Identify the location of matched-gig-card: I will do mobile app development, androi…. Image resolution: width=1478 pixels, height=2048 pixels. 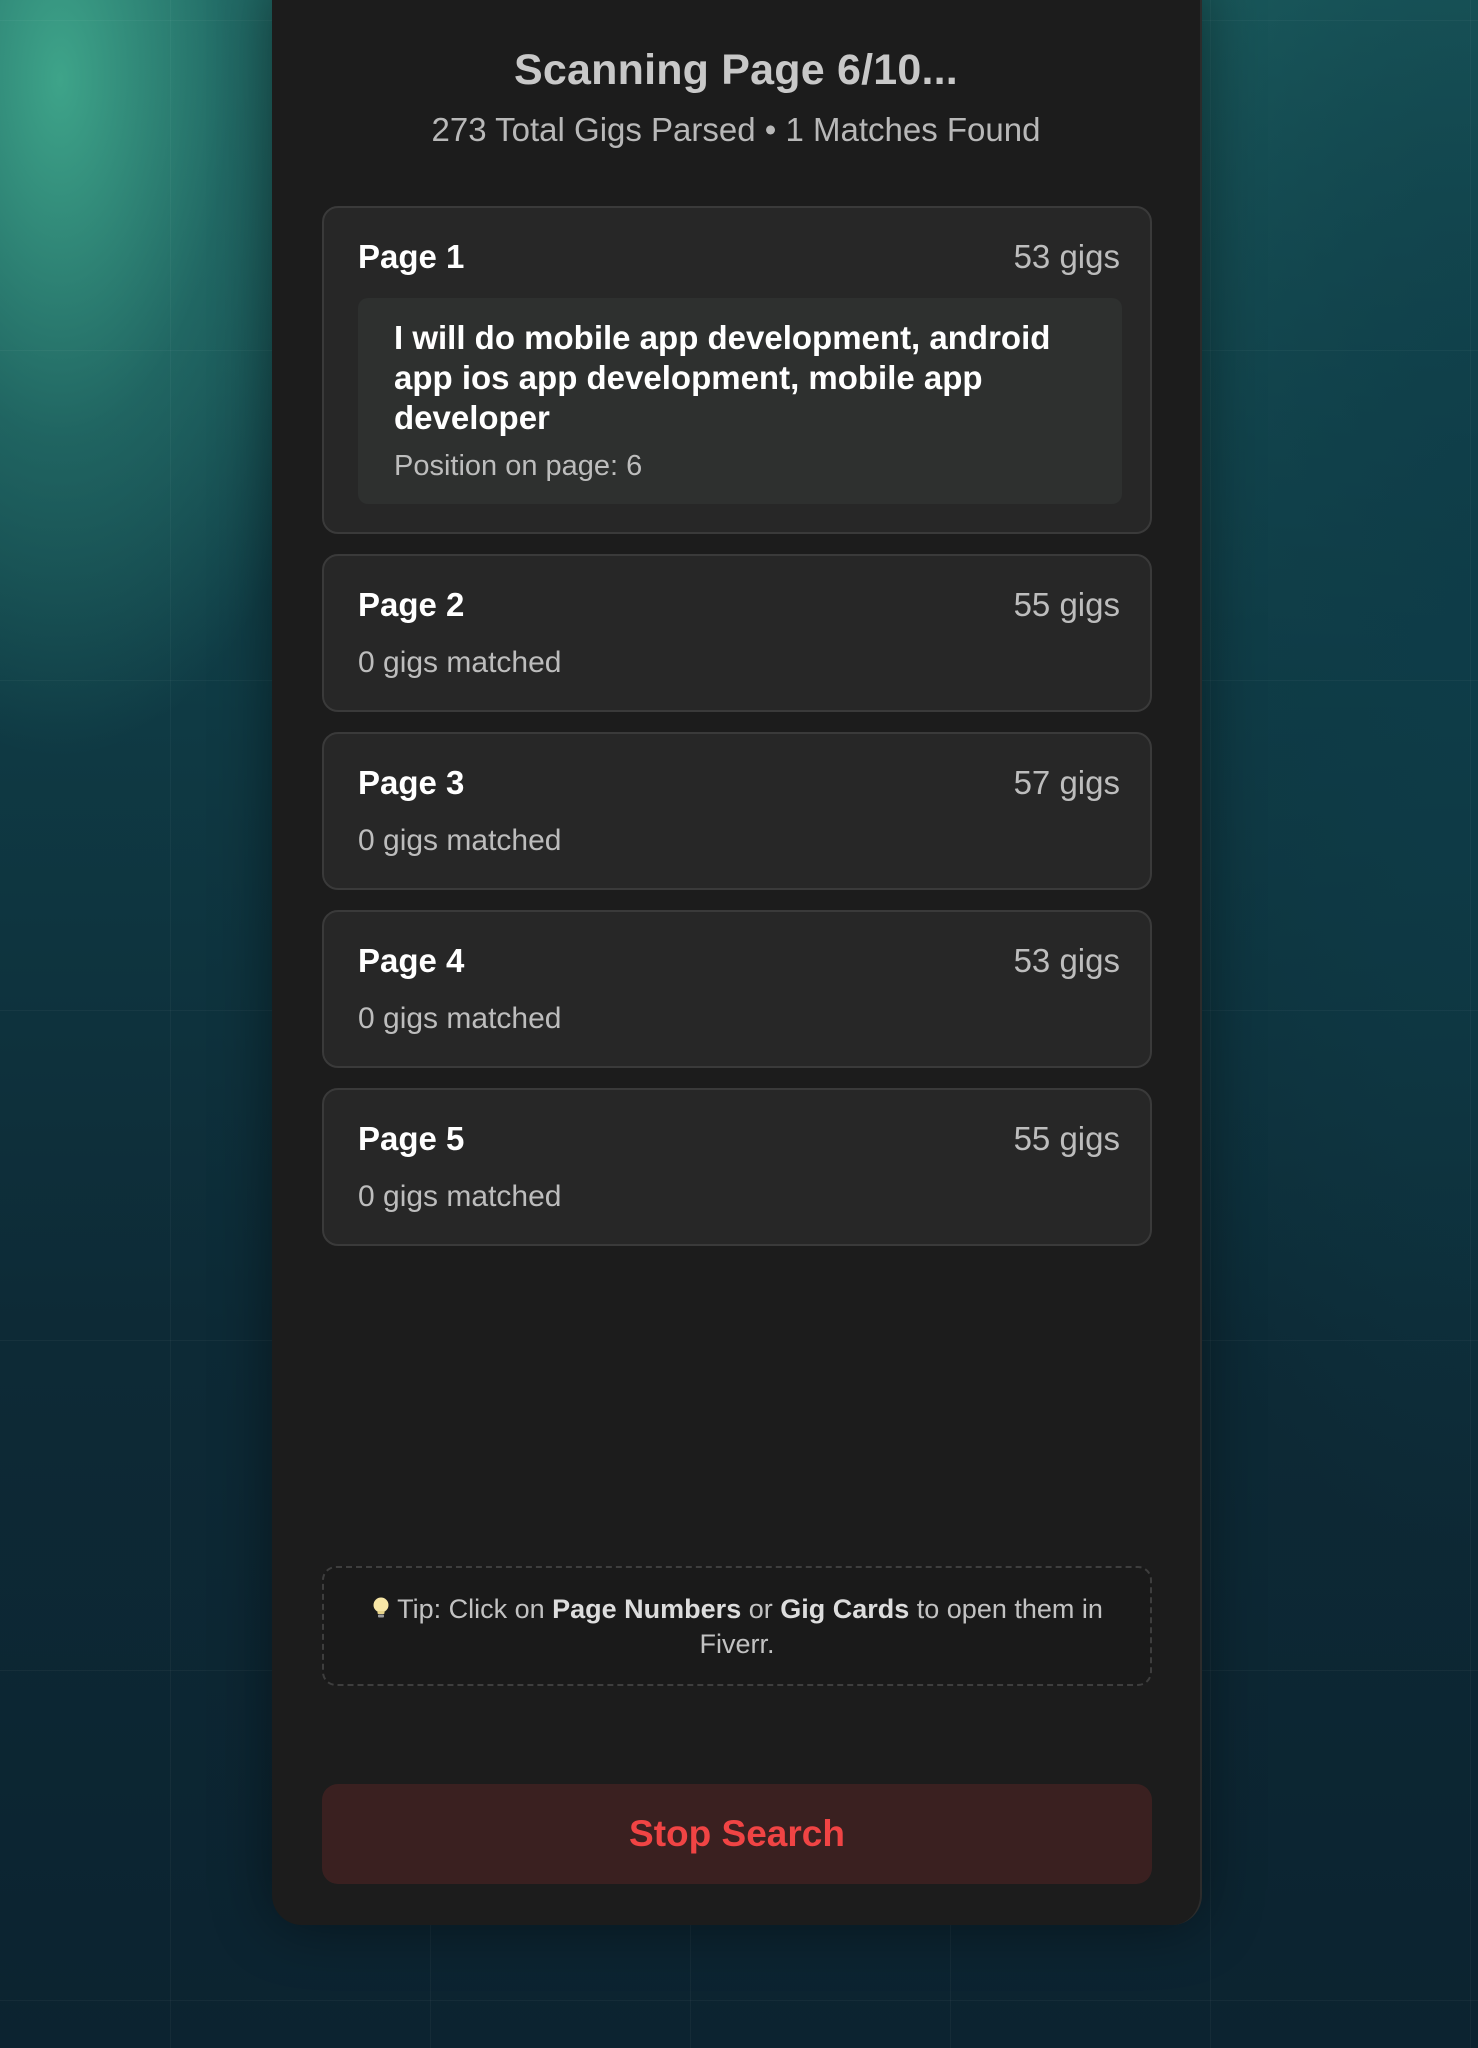
(740, 401).